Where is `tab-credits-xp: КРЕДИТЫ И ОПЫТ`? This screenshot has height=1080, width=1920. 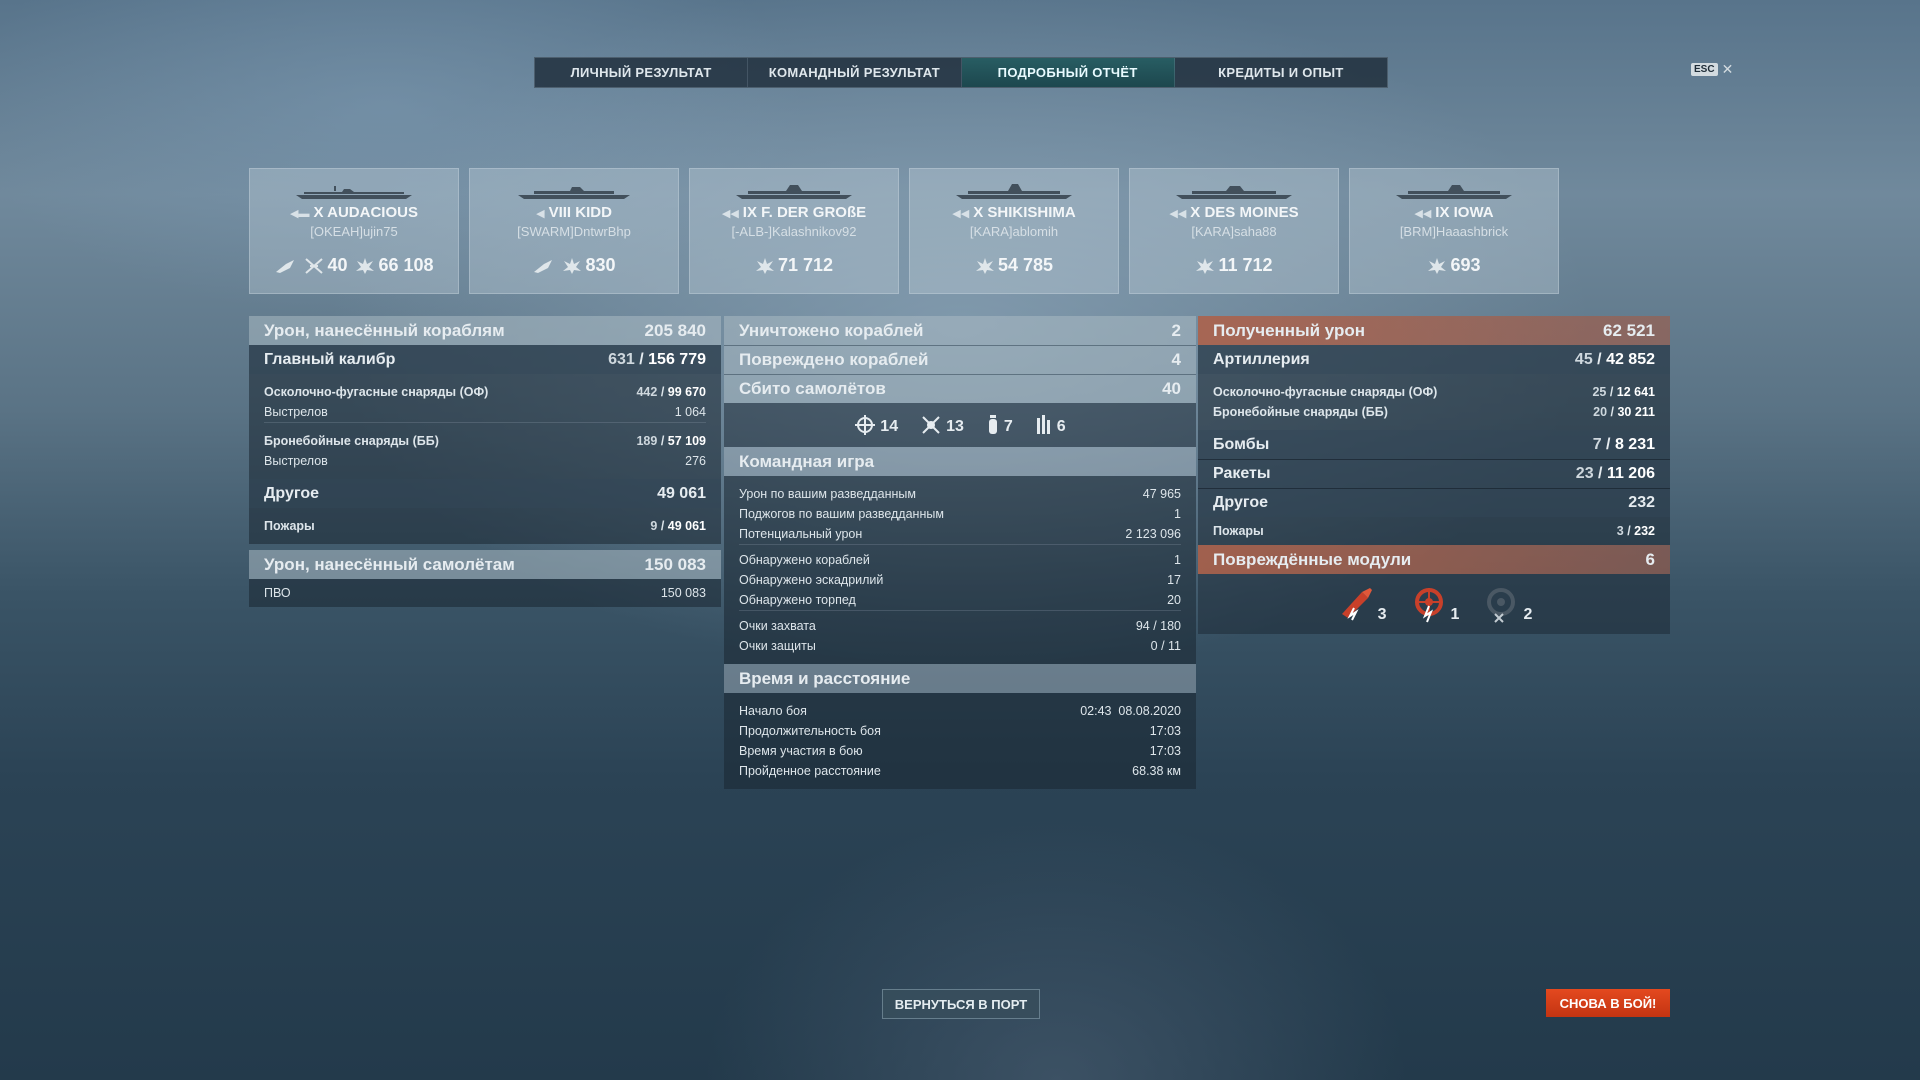
tab-credits-xp: КРЕДИТЫ И ОПЫТ is located at coordinates (1281, 72).